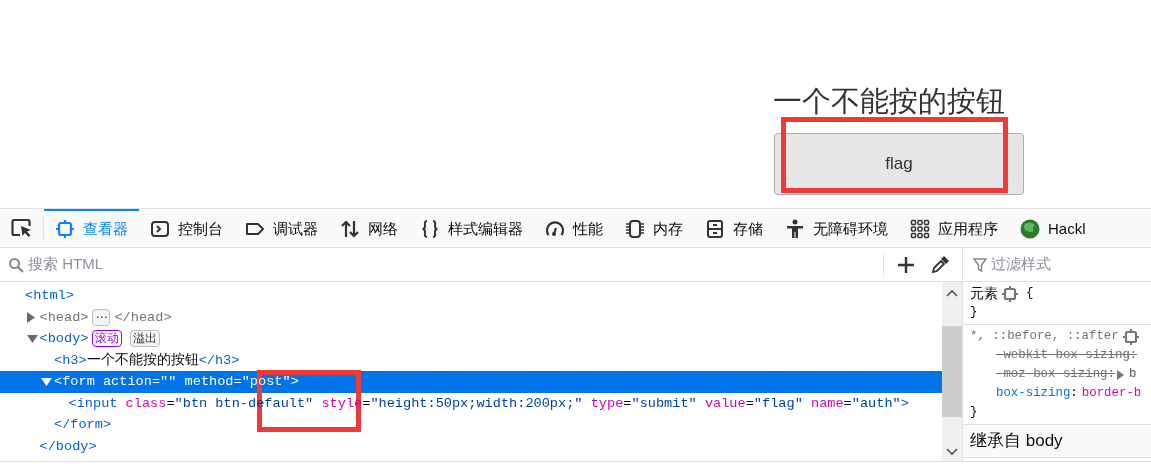 This screenshot has height=474, width=1151. I want to click on devtools-tab: 性能, so click(574, 228).